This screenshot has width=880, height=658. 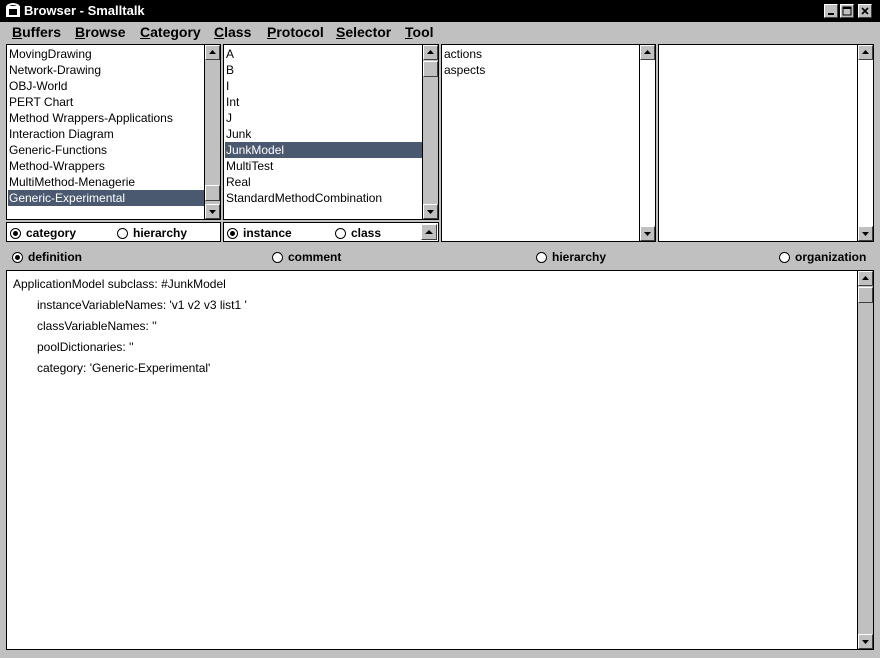 I want to click on close-button, so click(x=865, y=11).